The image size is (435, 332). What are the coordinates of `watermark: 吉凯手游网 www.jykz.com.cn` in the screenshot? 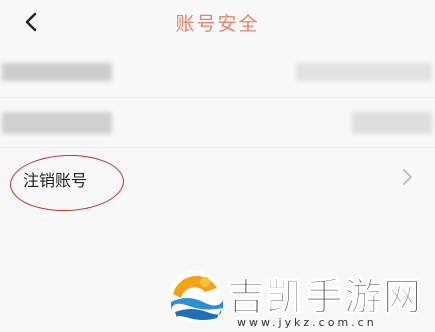 It's located at (300, 297).